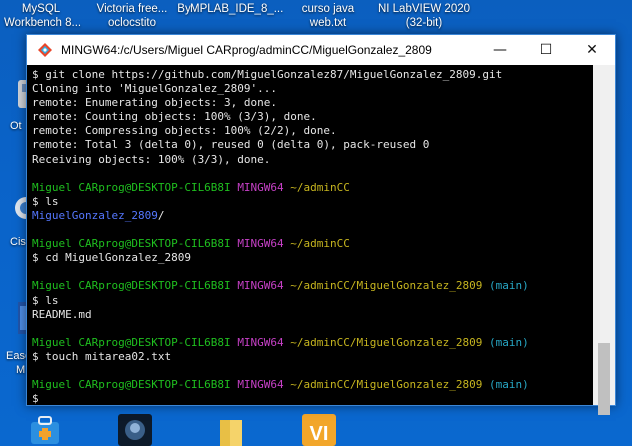  What do you see at coordinates (424, 9) in the screenshot?
I see `desktop-icon-label: NI LabVIEW 2020` at bounding box center [424, 9].